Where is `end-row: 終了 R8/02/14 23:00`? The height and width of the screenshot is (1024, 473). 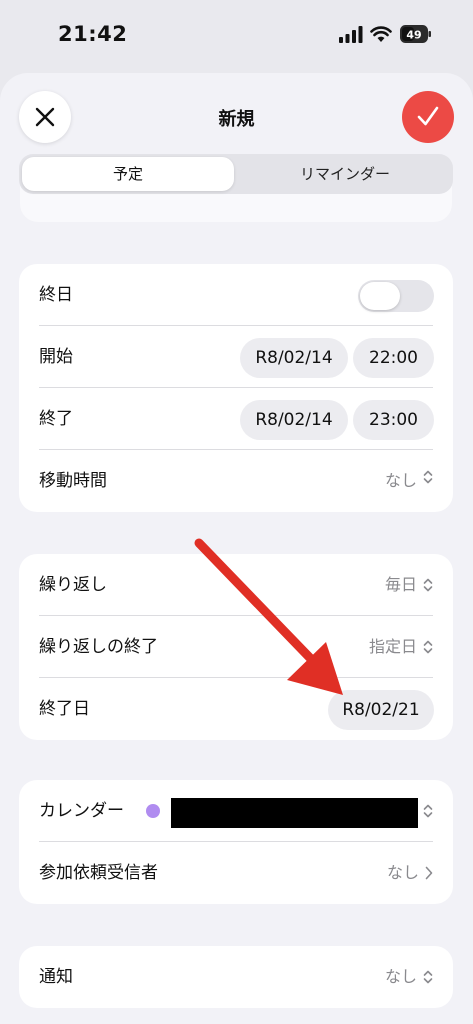
end-row: 終了 R8/02/14 23:00 is located at coordinates (236, 419).